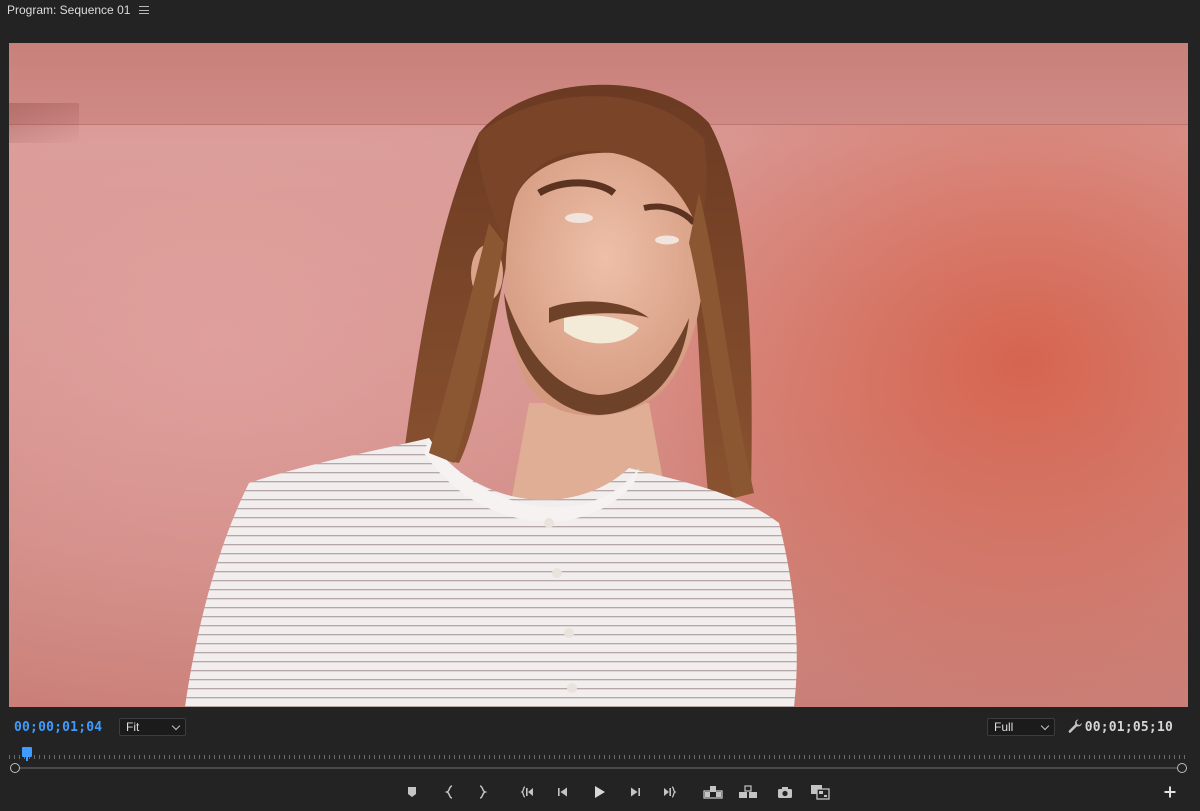 The image size is (1200, 811). I want to click on go-to-out-icon, so click(670, 792).